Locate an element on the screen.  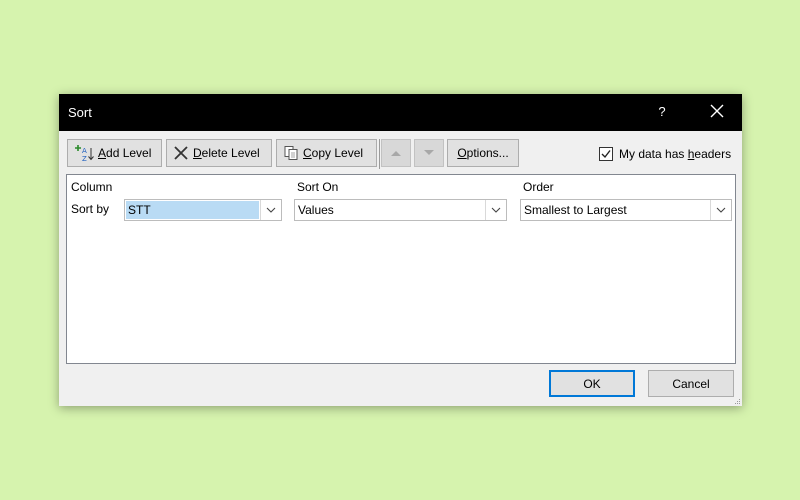
triangle-down-icon is located at coordinates (429, 152).